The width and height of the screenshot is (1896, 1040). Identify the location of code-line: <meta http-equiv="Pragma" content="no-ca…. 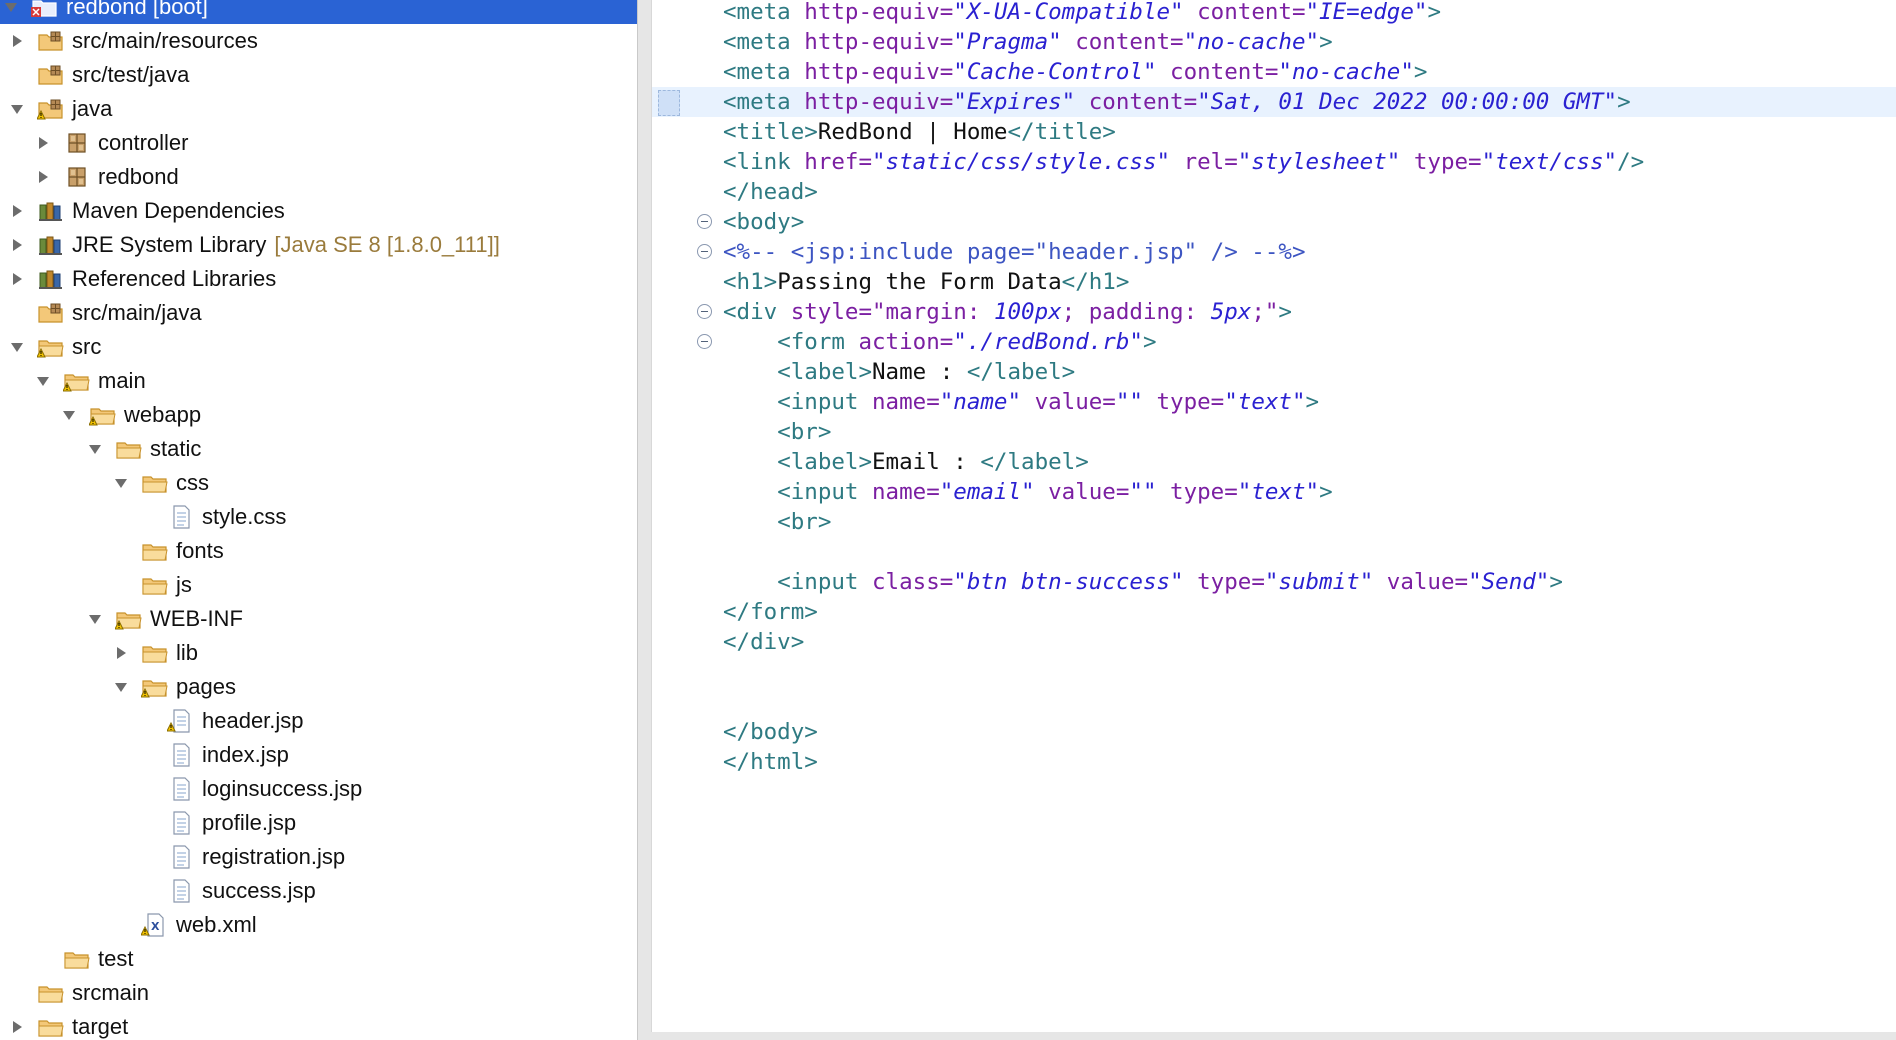
(1274, 42).